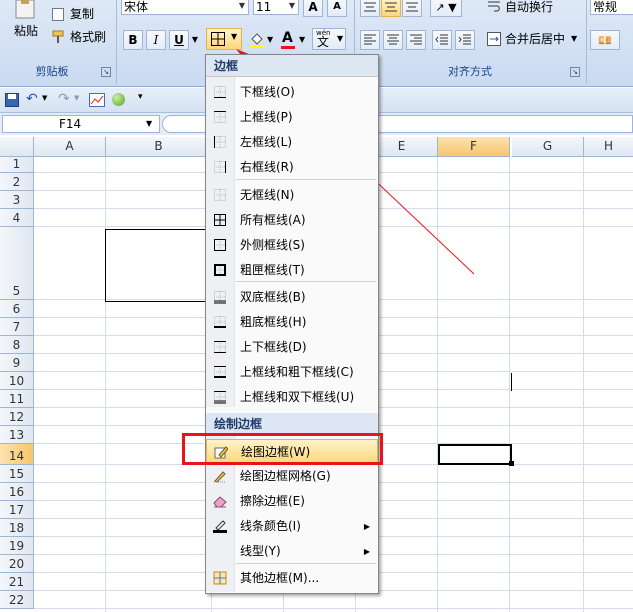 The height and width of the screenshot is (612, 633). I want to click on merge-center-button: 合并后居中 ▼, so click(533, 39).